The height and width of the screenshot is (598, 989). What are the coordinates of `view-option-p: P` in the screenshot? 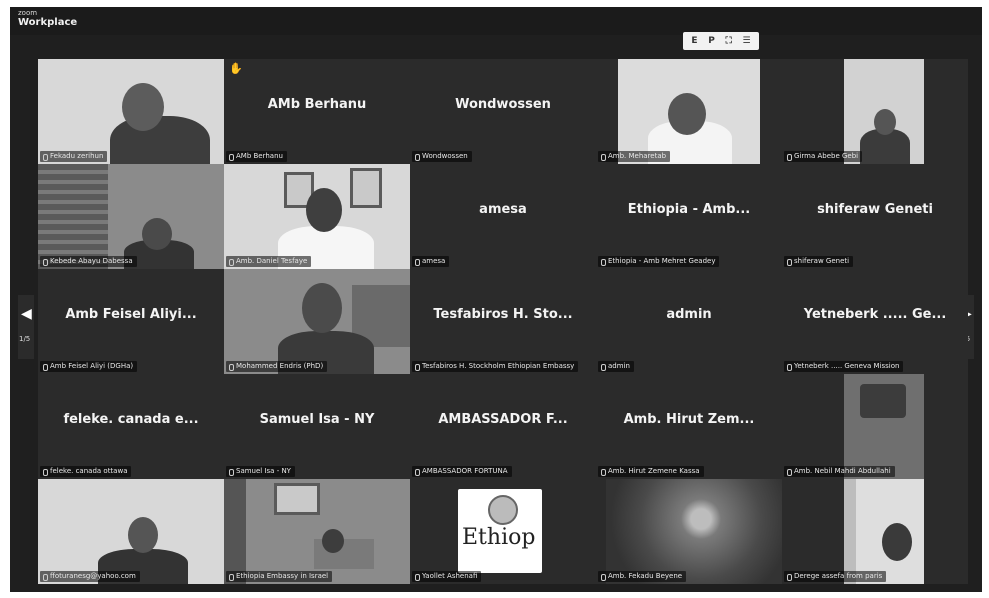 It's located at (711, 41).